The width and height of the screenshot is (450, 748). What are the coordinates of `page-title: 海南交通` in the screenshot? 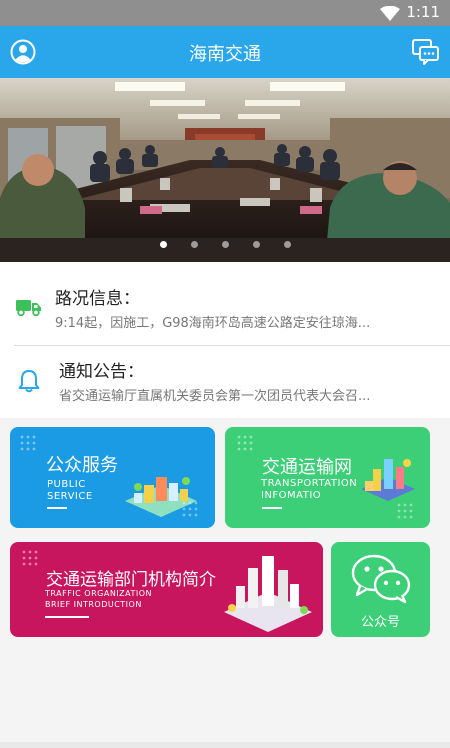 It's located at (225, 54).